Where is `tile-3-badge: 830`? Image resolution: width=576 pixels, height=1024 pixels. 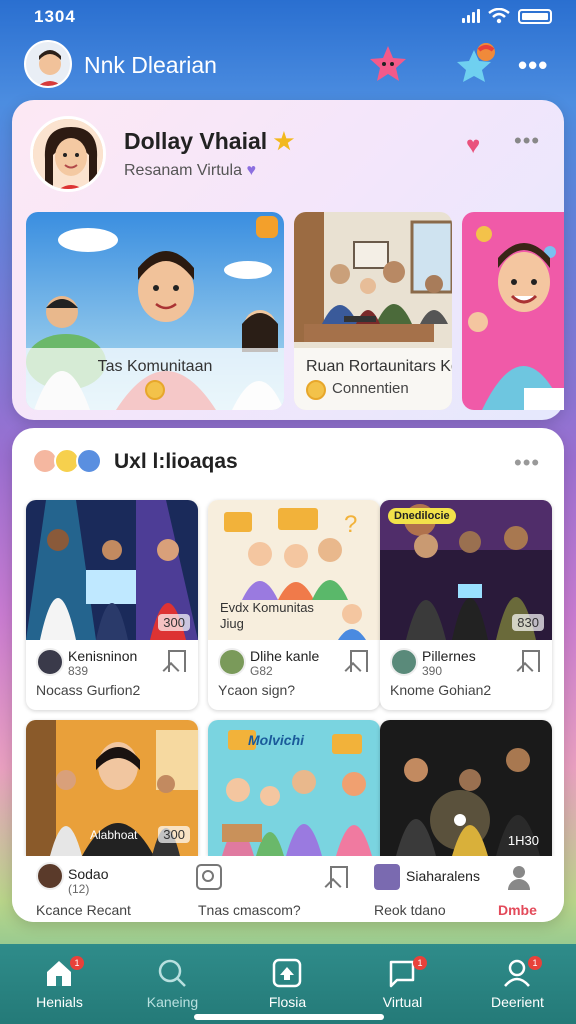 tile-3-badge: 830 is located at coordinates (528, 622).